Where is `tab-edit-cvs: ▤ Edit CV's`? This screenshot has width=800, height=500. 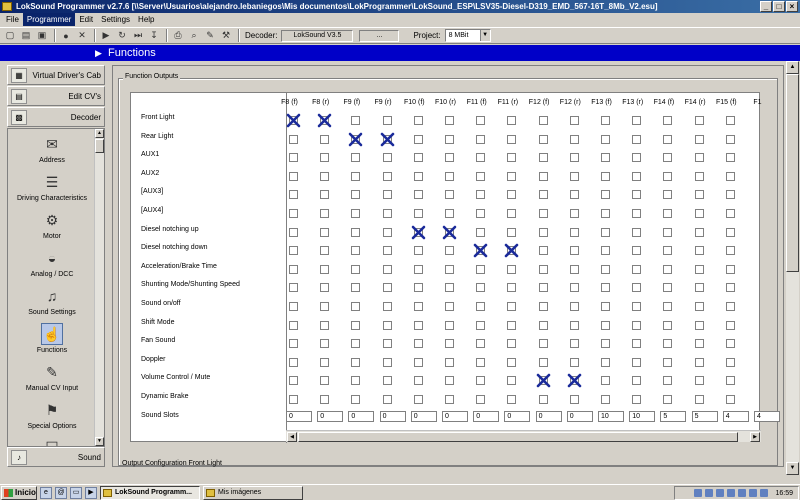 tab-edit-cvs: ▤ Edit CV's is located at coordinates (56, 96).